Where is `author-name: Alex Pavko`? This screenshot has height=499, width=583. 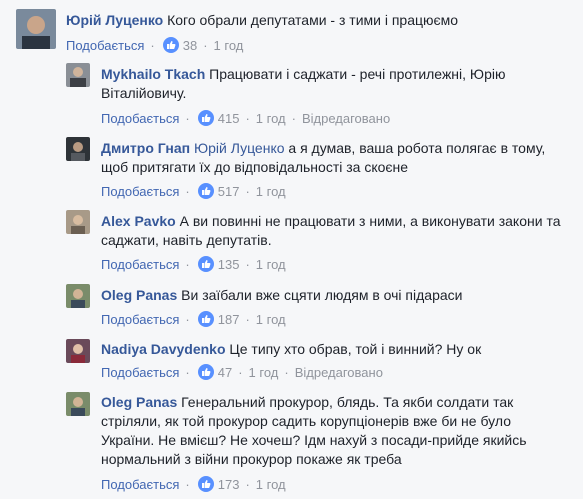
author-name: Alex Pavko is located at coordinates (138, 221).